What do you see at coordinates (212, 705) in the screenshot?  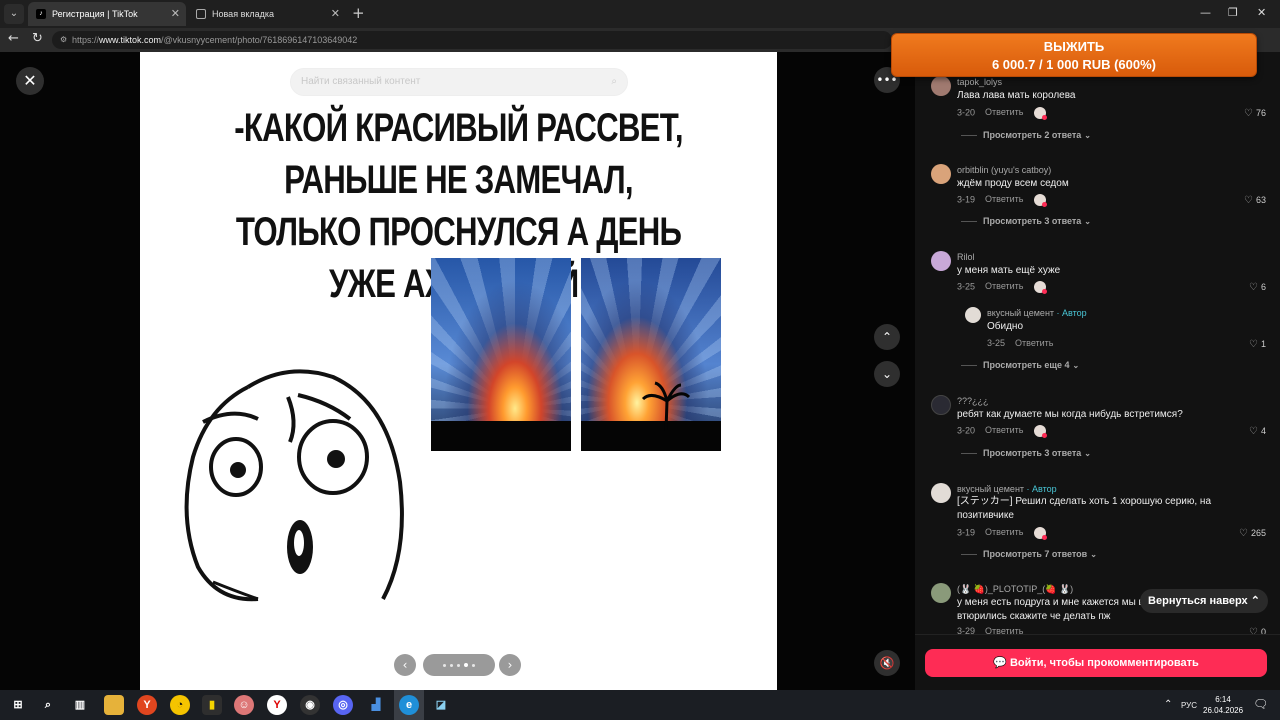 I see `app-icon: ▮` at bounding box center [212, 705].